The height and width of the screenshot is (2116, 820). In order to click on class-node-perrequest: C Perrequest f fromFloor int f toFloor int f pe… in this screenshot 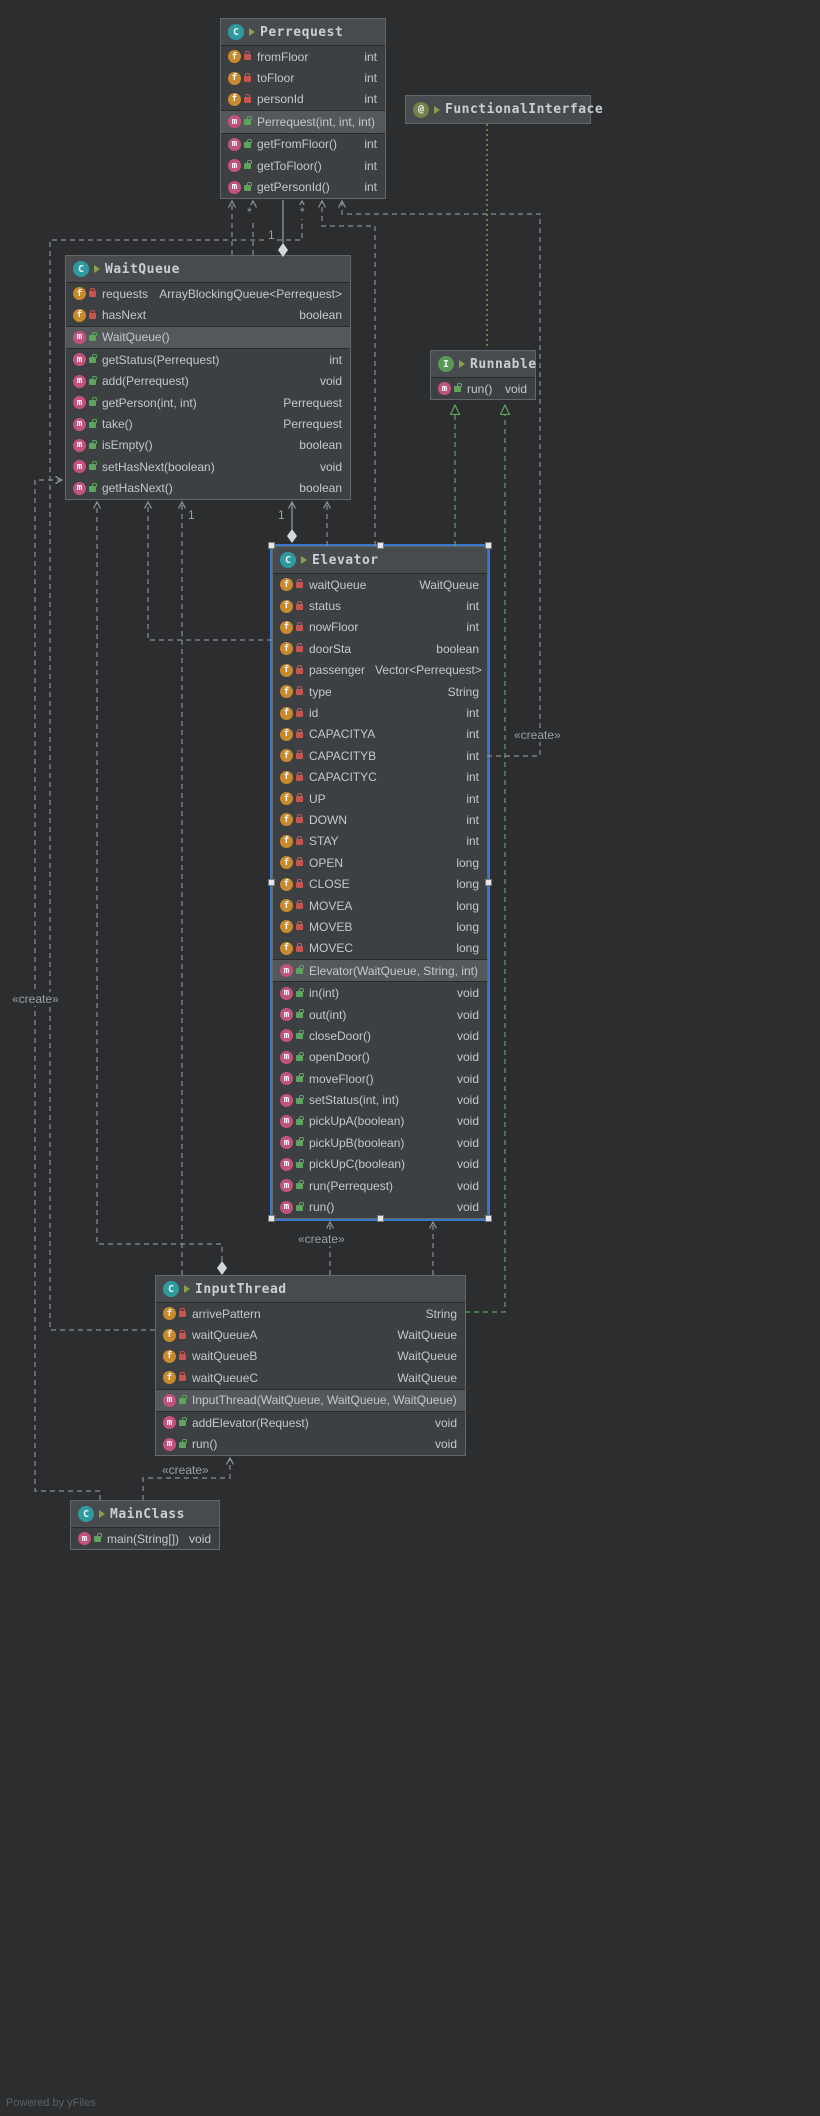, I will do `click(303, 108)`.